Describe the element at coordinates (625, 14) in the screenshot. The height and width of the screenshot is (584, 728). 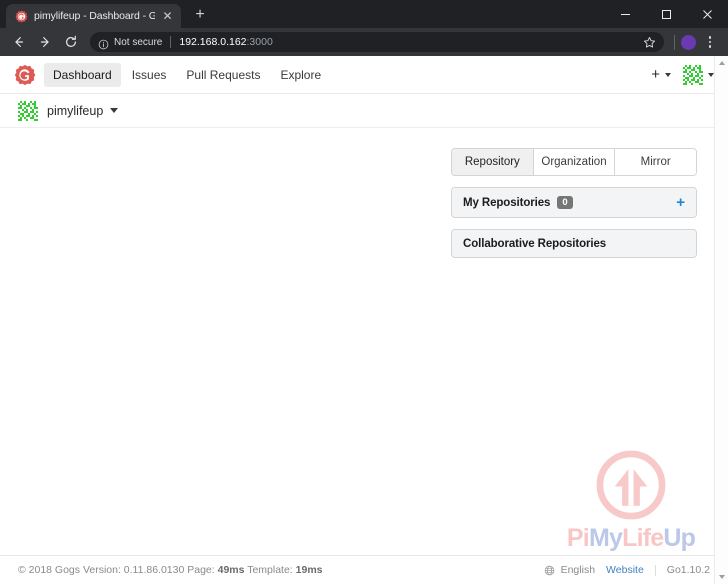
I see `minimize-icon` at that location.